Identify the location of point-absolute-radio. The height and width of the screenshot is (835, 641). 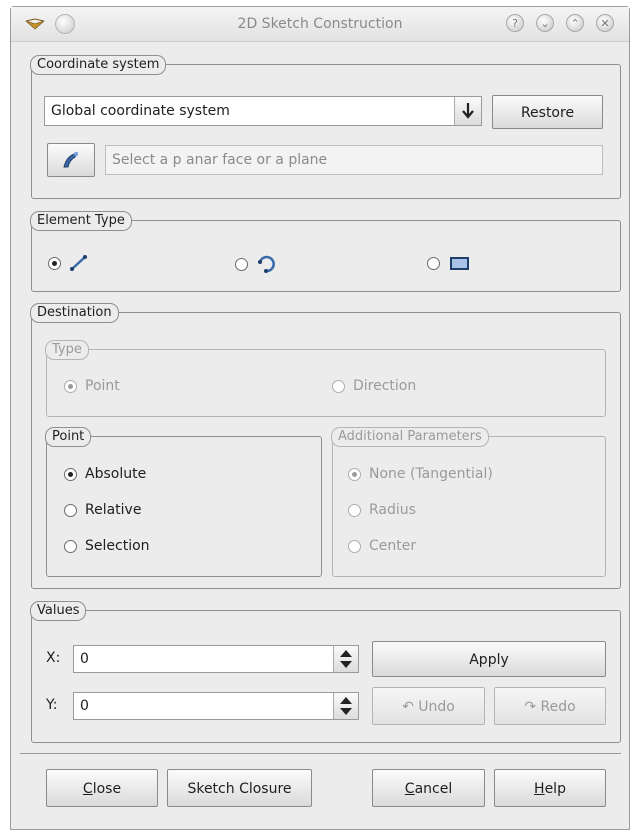
(70, 474).